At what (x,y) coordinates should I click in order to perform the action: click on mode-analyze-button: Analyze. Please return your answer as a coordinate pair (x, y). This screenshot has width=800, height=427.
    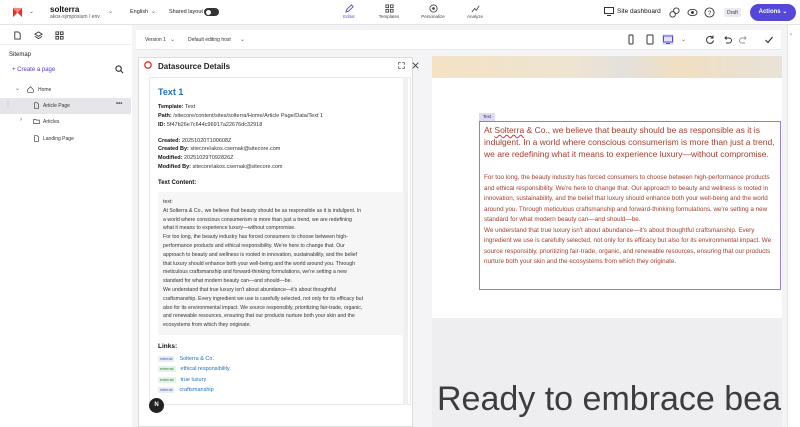
    Looking at the image, I should click on (475, 13).